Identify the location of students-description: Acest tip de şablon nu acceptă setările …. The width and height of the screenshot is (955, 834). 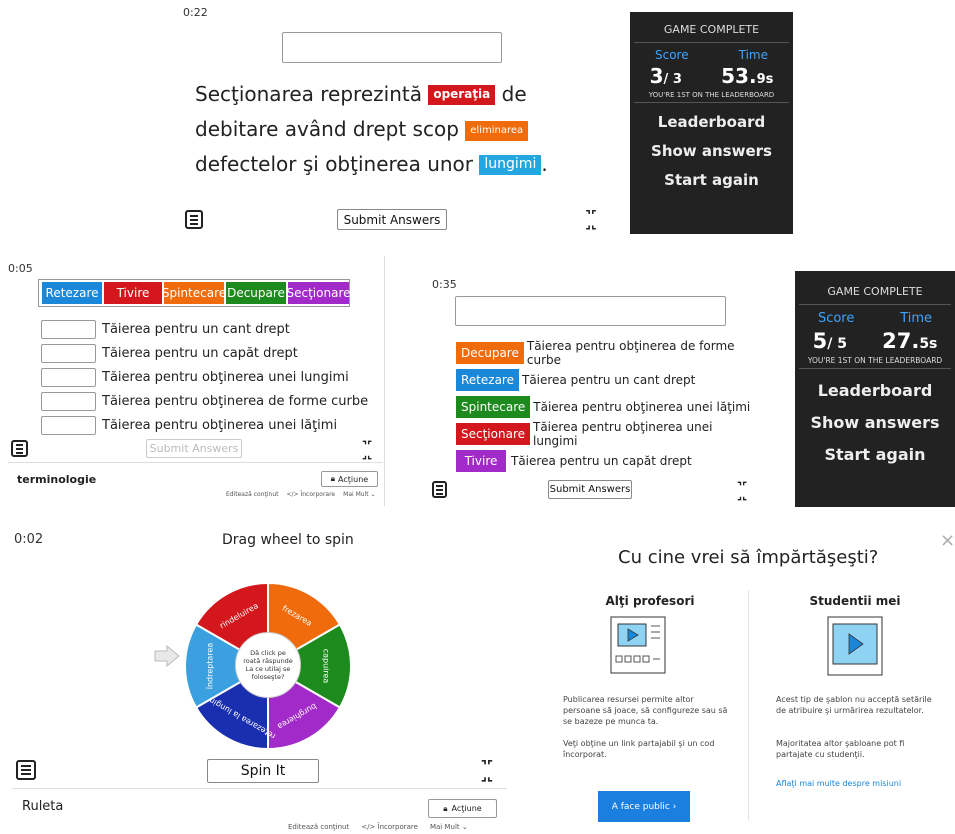
(854, 705).